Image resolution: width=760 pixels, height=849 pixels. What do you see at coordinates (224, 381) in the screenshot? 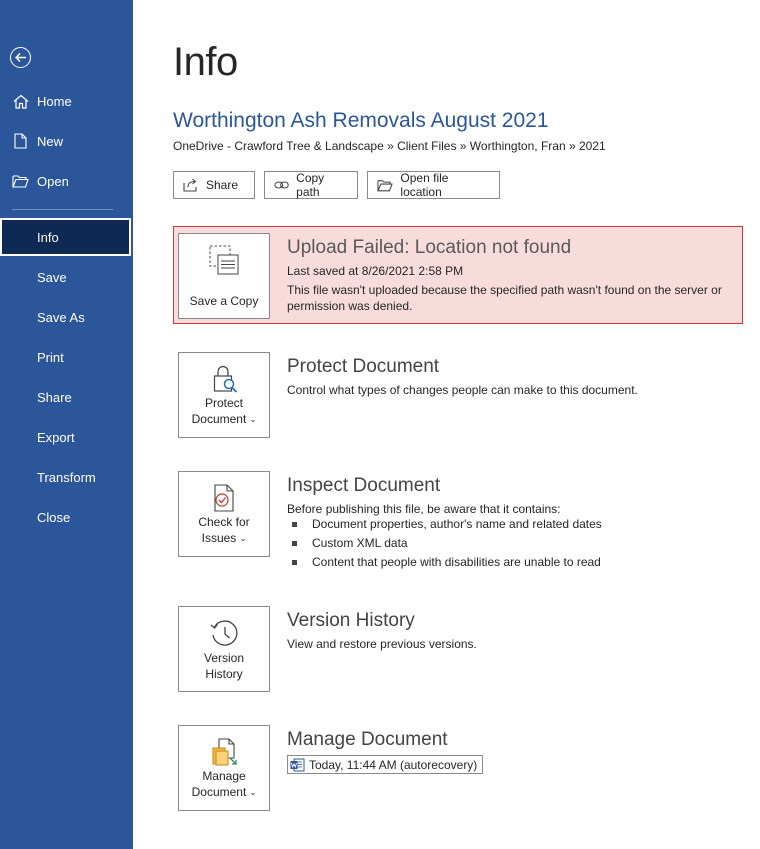
I see `lock-icon` at bounding box center [224, 381].